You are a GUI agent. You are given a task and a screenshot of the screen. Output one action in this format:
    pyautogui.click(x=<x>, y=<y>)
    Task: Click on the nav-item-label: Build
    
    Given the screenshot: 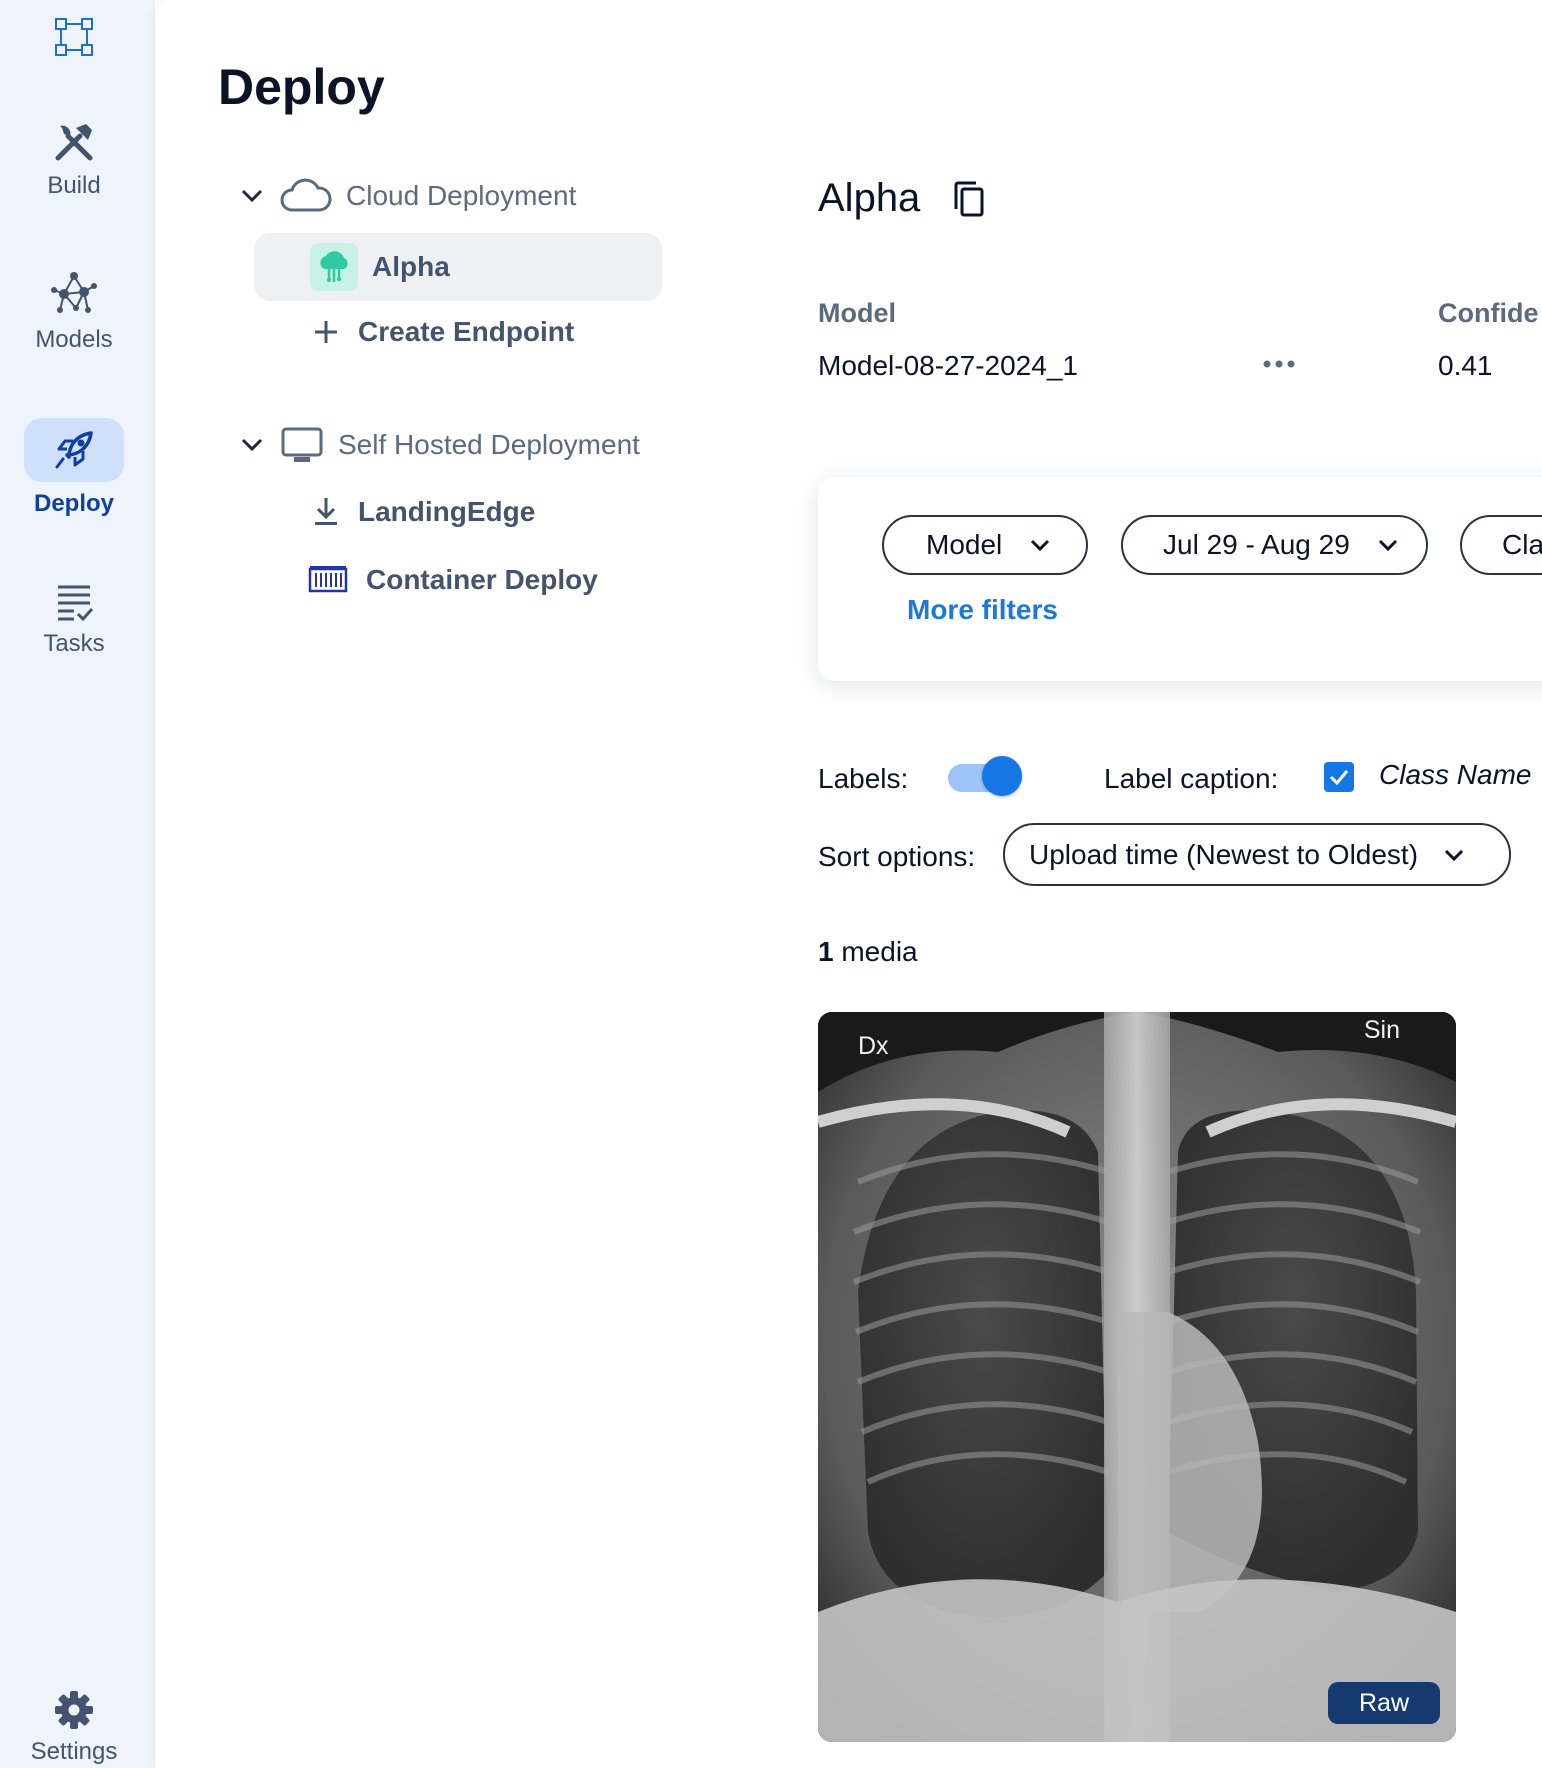 What is the action you would take?
    pyautogui.click(x=74, y=185)
    